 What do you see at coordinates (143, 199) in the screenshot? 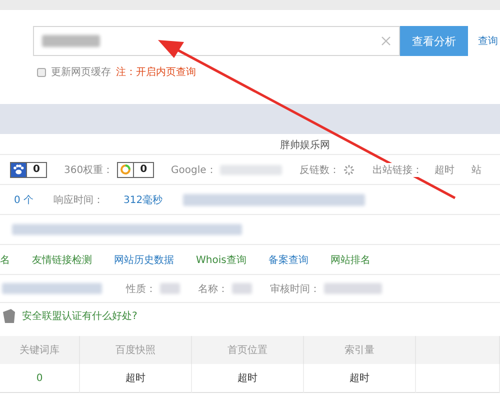
I see `info-value: 312毫秒` at bounding box center [143, 199].